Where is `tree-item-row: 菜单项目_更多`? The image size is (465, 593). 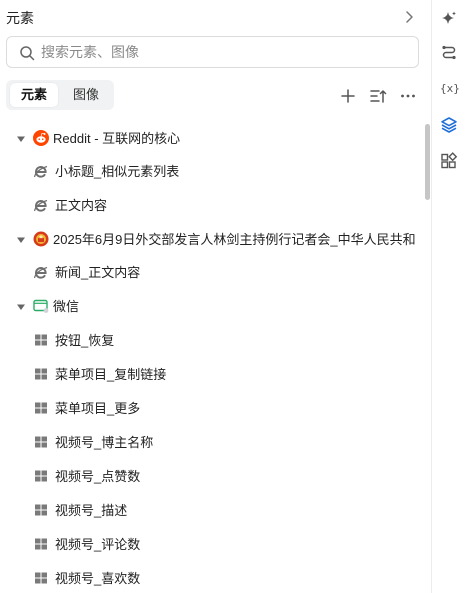
tree-item-row: 菜单项目_更多 is located at coordinates (210, 408).